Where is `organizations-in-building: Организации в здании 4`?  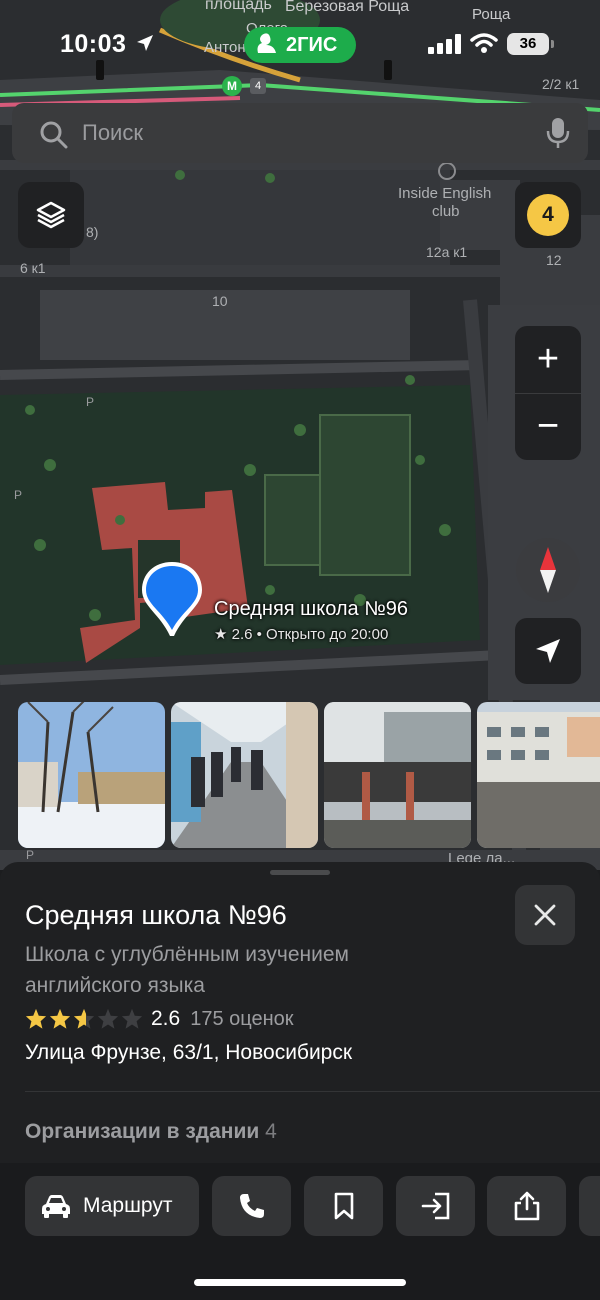 organizations-in-building: Организации в здании 4 is located at coordinates (151, 1132).